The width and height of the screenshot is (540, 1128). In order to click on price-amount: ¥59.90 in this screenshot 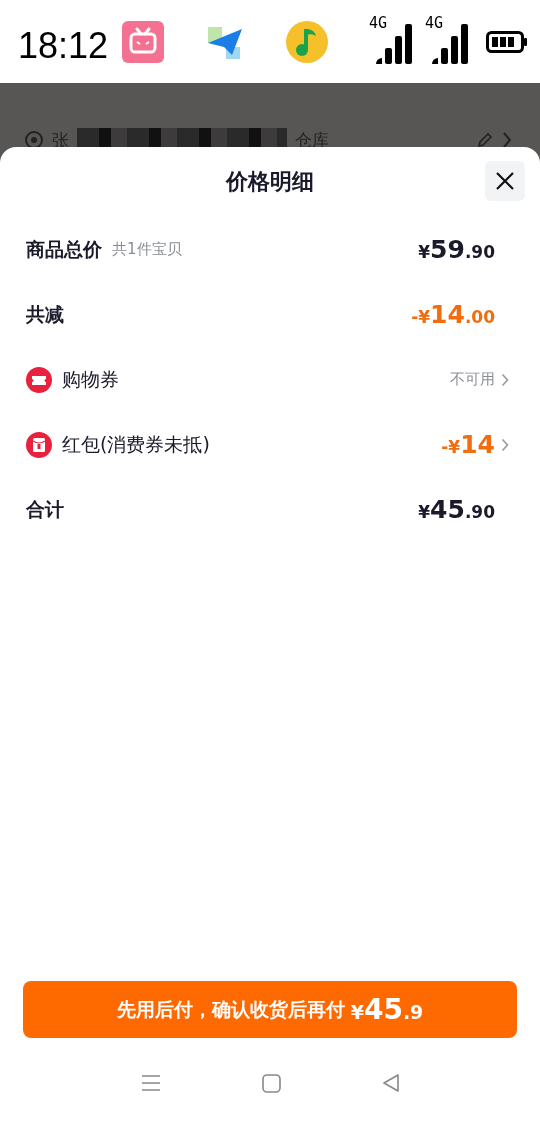, I will do `click(456, 249)`.